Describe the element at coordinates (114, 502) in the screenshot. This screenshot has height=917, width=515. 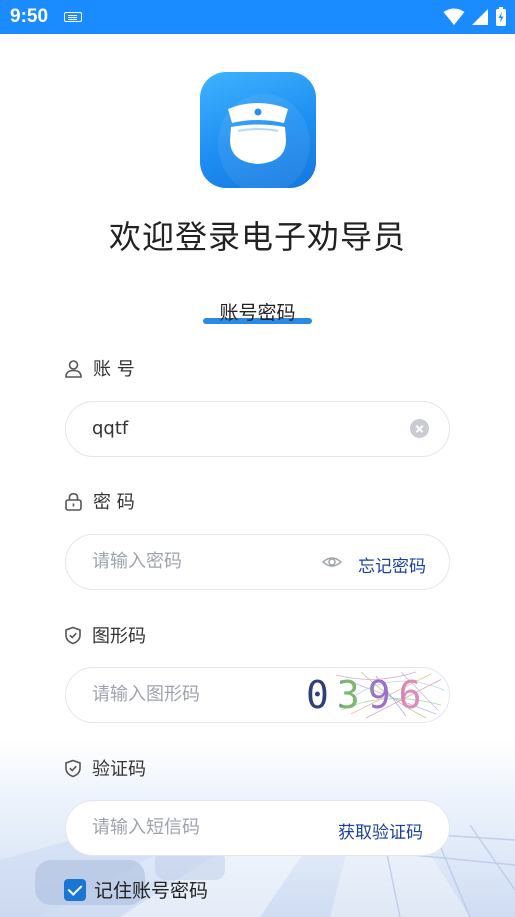
I see `password-label: 密 码` at that location.